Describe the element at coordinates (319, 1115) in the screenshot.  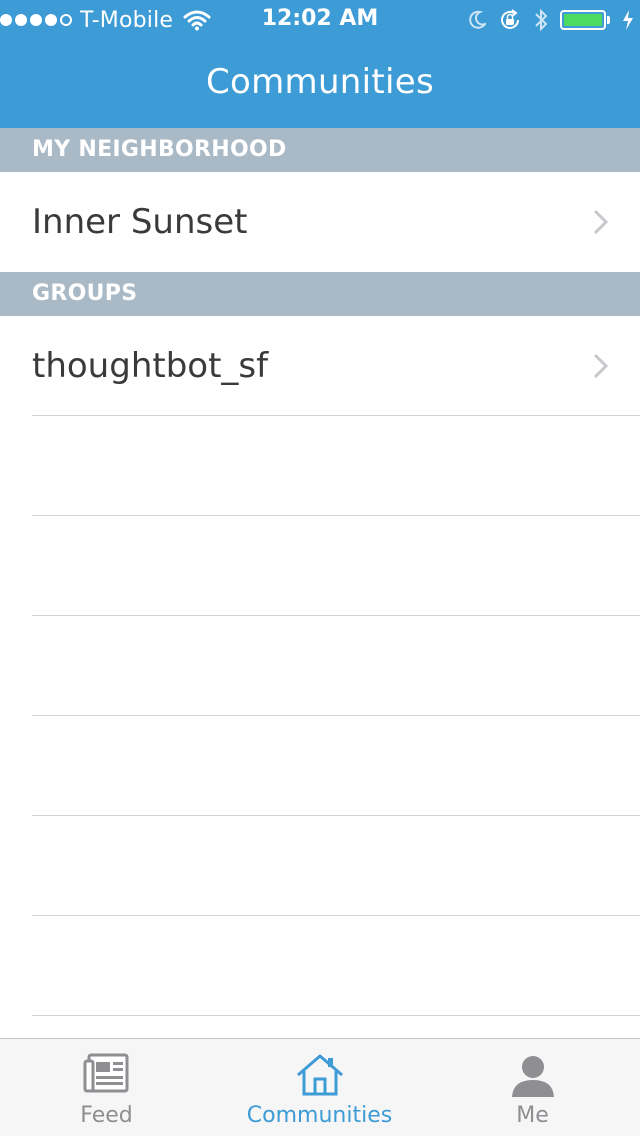
I see `tab-label: Communities` at that location.